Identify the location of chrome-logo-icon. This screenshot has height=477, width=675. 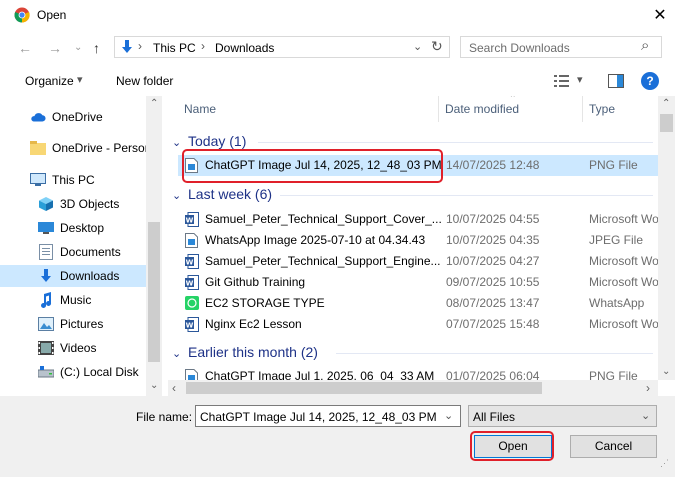
(22, 15).